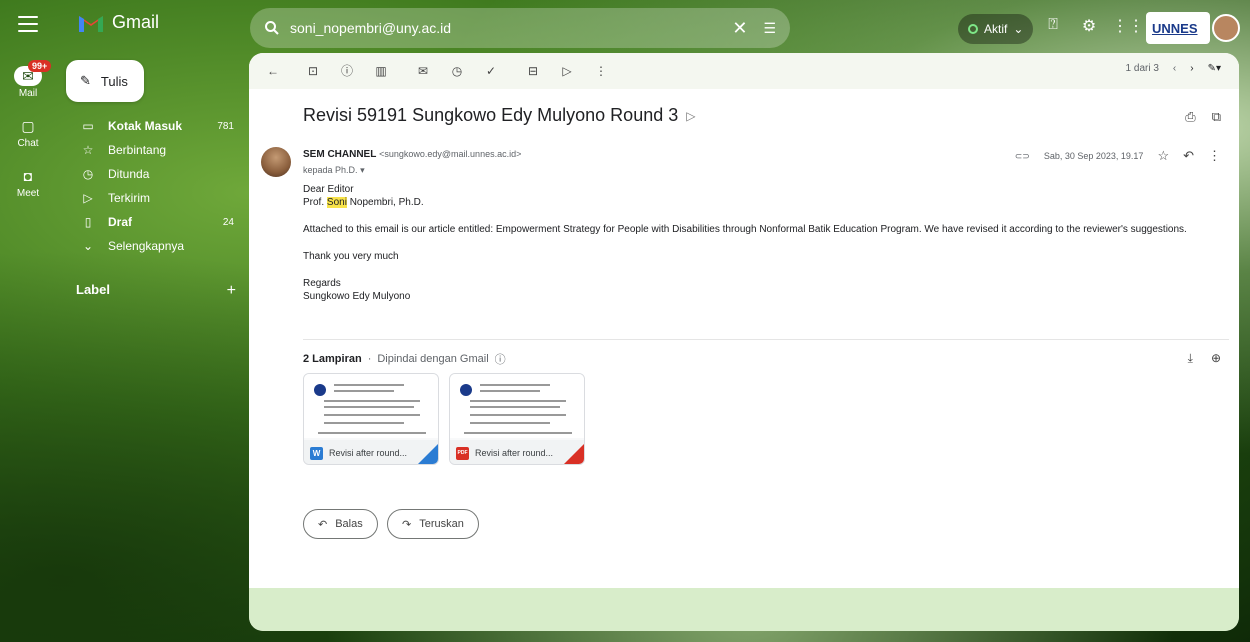  I want to click on search-bar: soni_nopembri@uny.ac.id ✕ ☰, so click(520, 28).